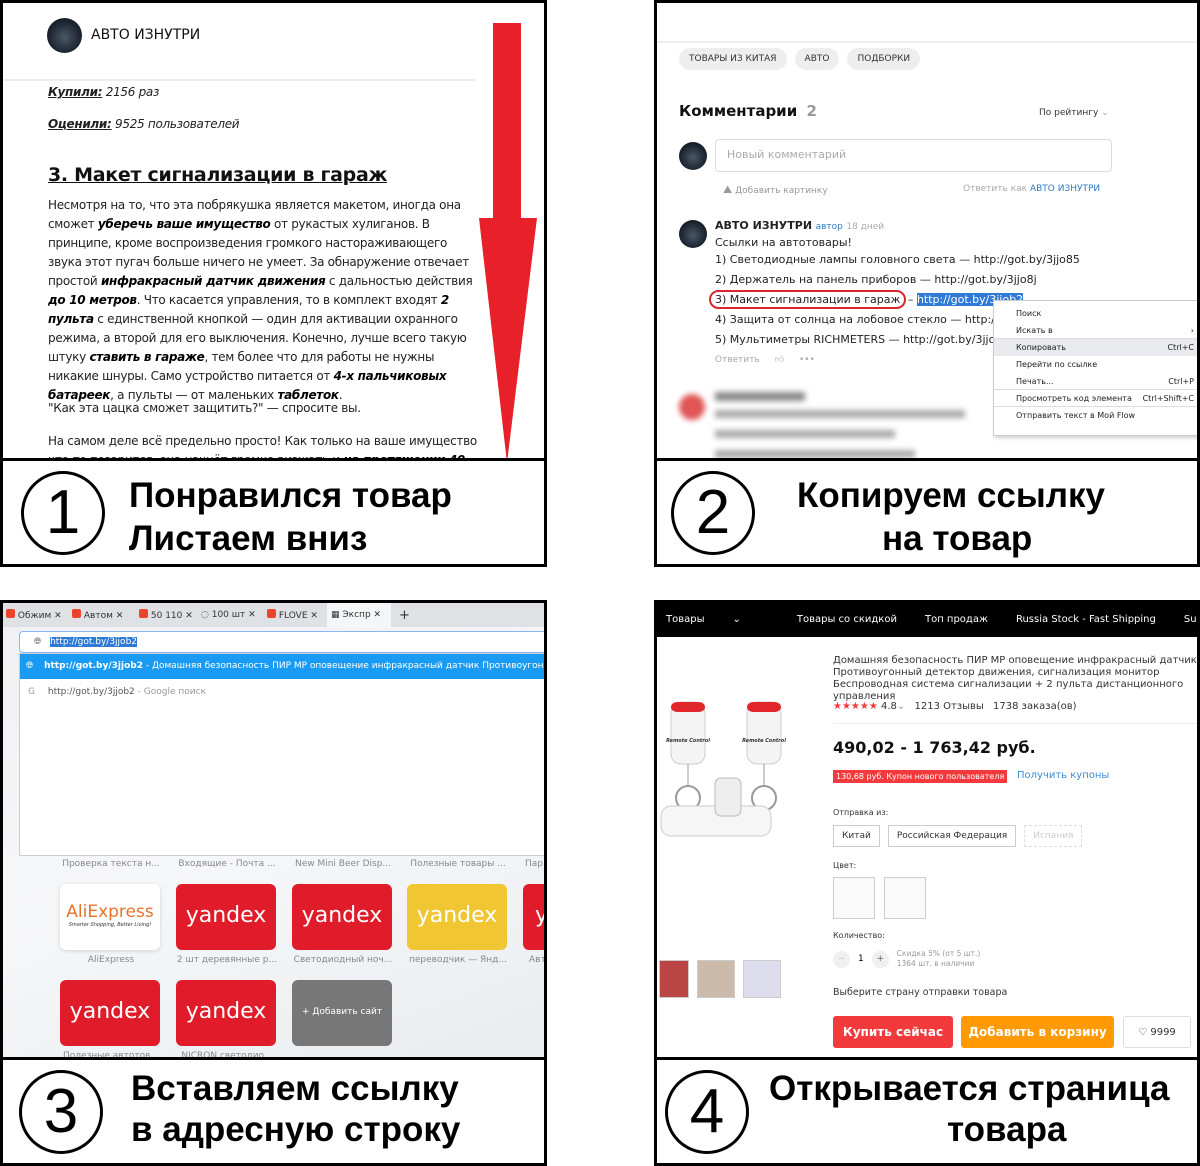 This screenshot has height=1166, width=1200. I want to click on browser-tab: Обжим ✕, so click(34, 615).